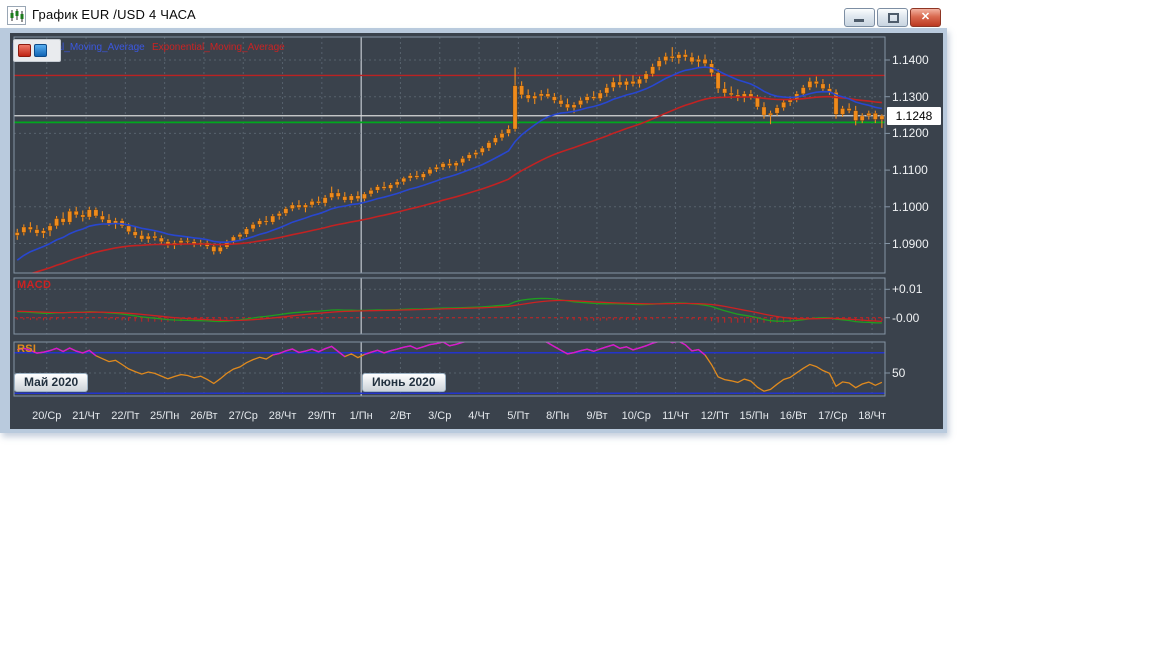 The image size is (1152, 648). What do you see at coordinates (40, 50) in the screenshot?
I see `indicator-blue-button` at bounding box center [40, 50].